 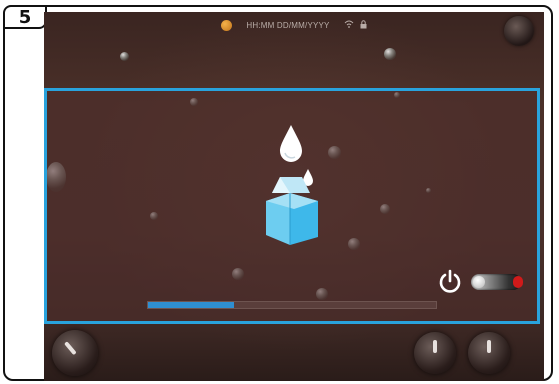 I want to click on status-bar: HH:MM DD/MM/YYYY, so click(x=294, y=25).